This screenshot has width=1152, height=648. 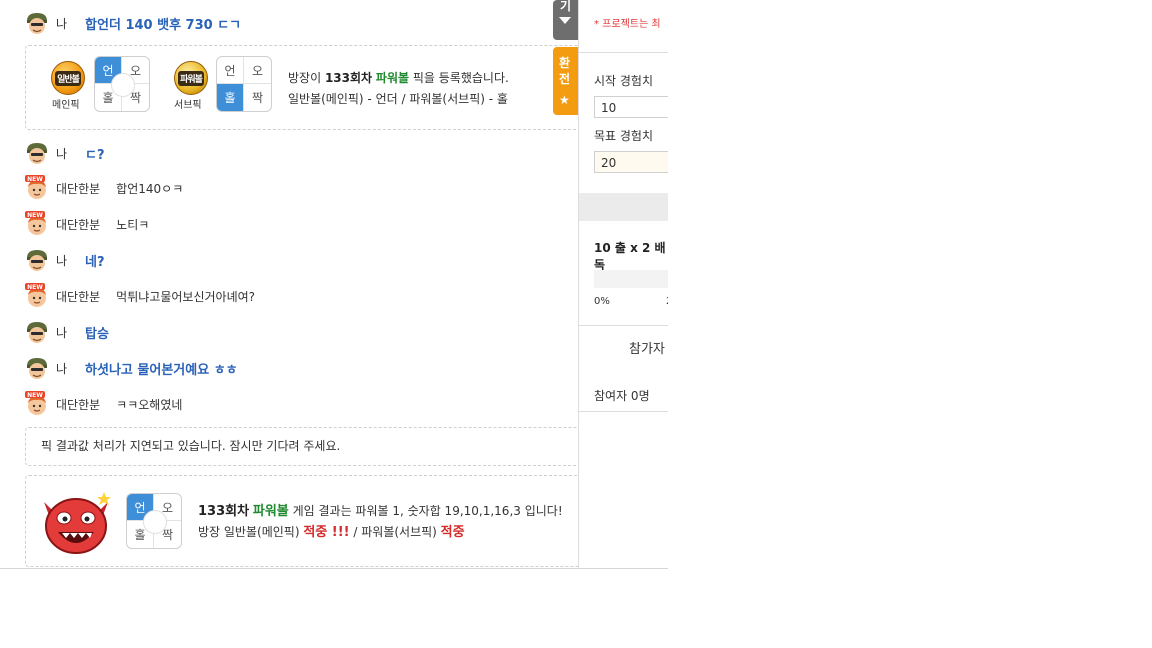 I want to click on delay-notice-box: 픽 결과값 처리가 지연되고 있습니다. 잠시만 기다려 주세요., so click(x=301, y=446).